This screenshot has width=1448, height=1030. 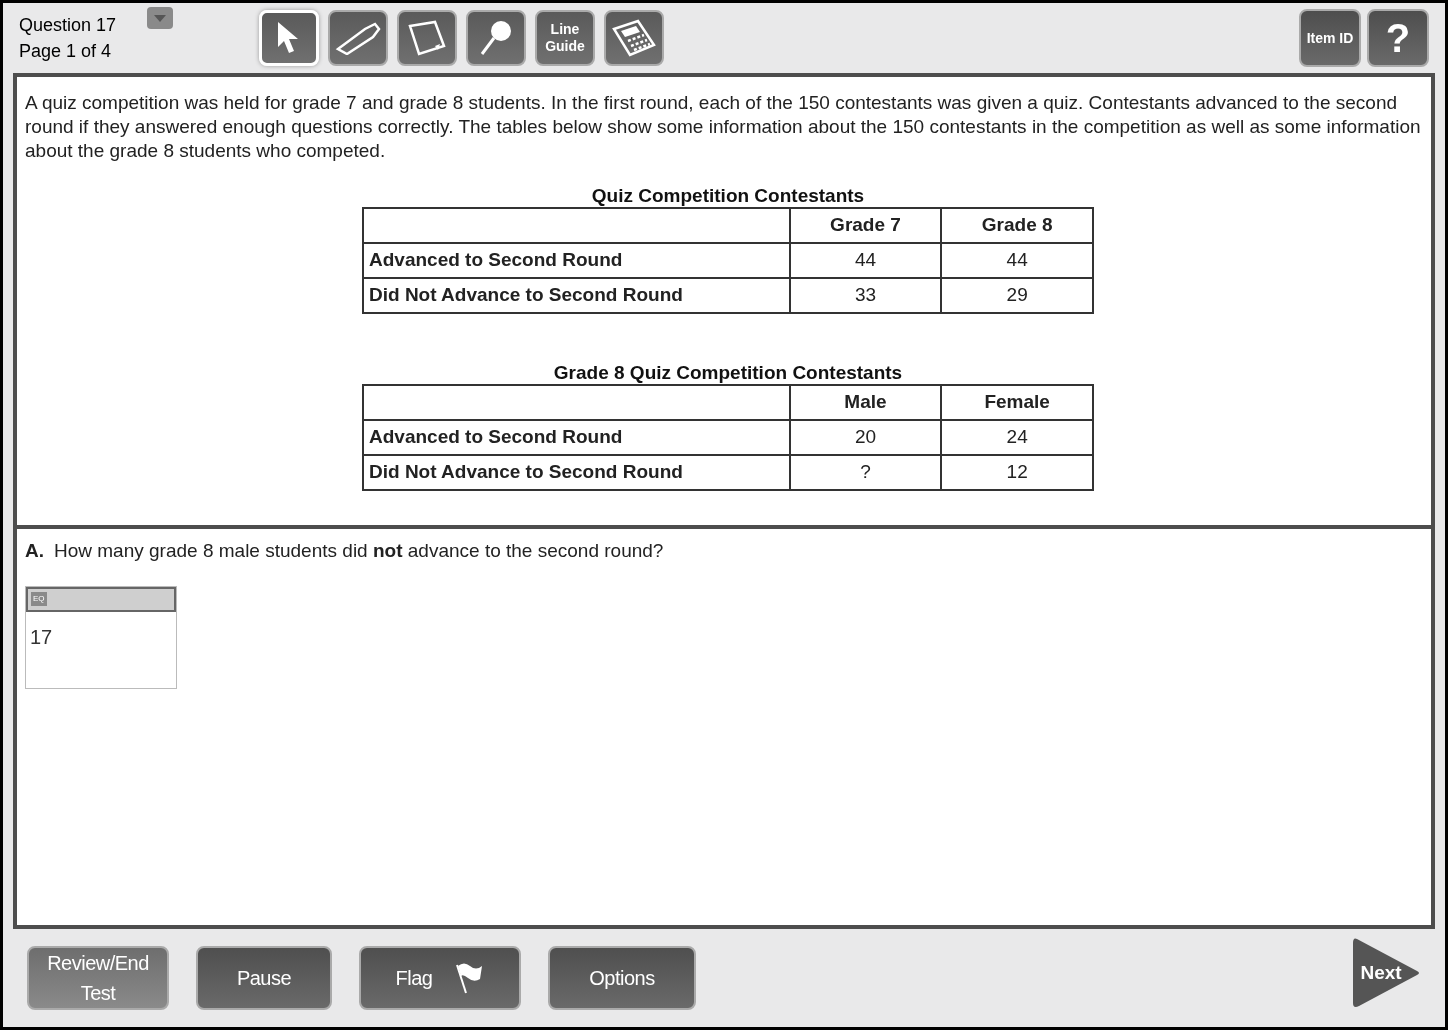 I want to click on question-text: How many grade 8 male students did not advance to the second round?, so click(x=359, y=551).